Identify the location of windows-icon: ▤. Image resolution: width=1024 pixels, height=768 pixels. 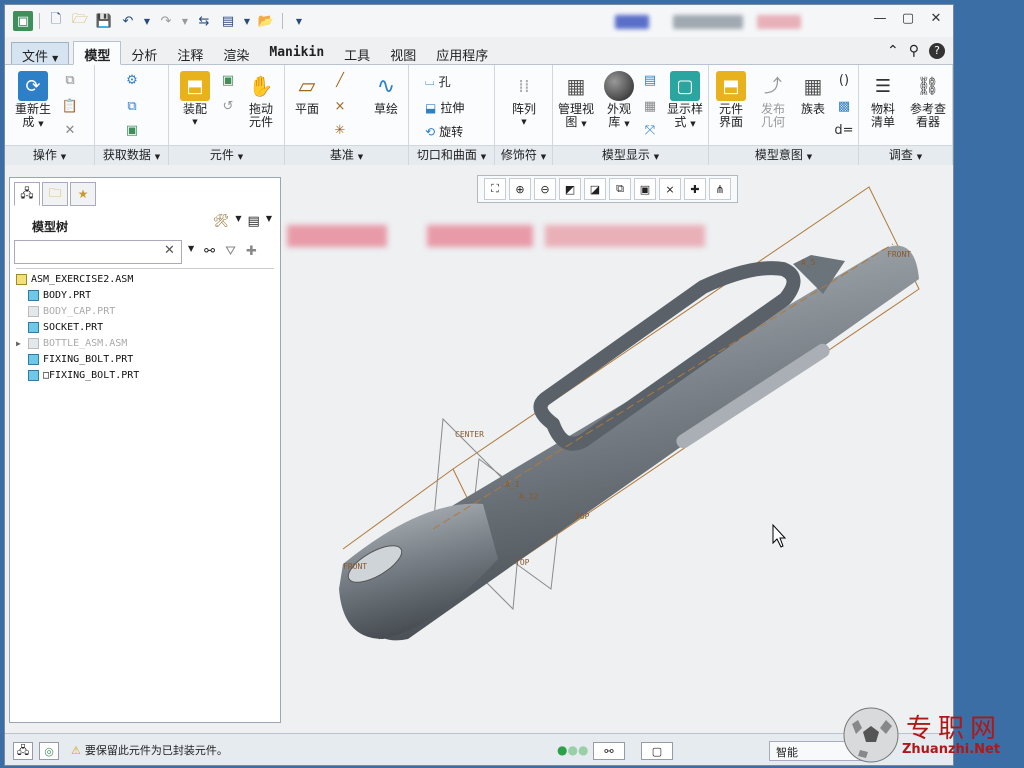
(228, 21).